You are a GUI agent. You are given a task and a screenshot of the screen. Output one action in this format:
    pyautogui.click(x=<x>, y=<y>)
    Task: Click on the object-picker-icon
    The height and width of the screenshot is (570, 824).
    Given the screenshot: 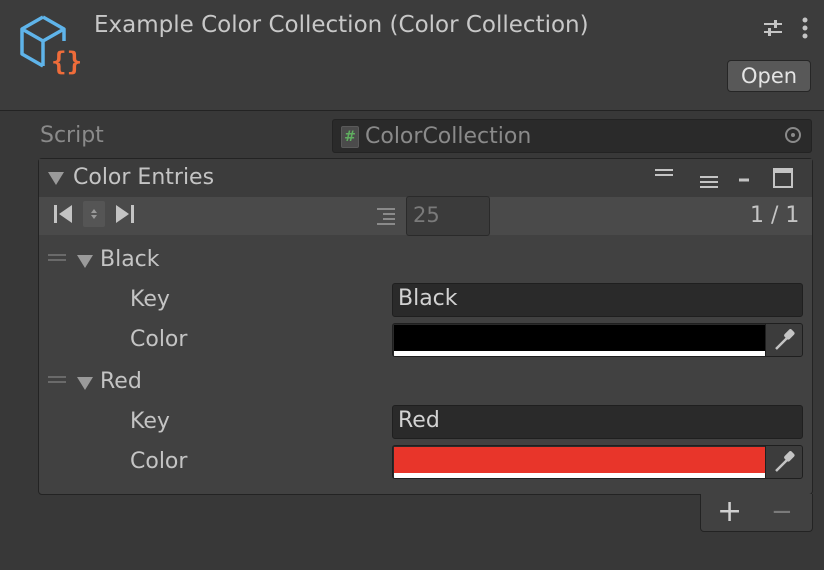 What is the action you would take?
    pyautogui.click(x=793, y=135)
    